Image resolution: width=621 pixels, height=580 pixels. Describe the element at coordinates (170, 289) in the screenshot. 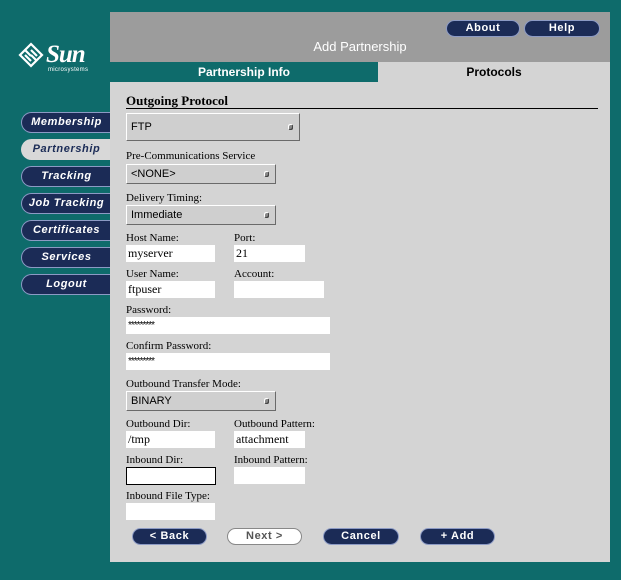

I see `user-input: ftpuser` at that location.